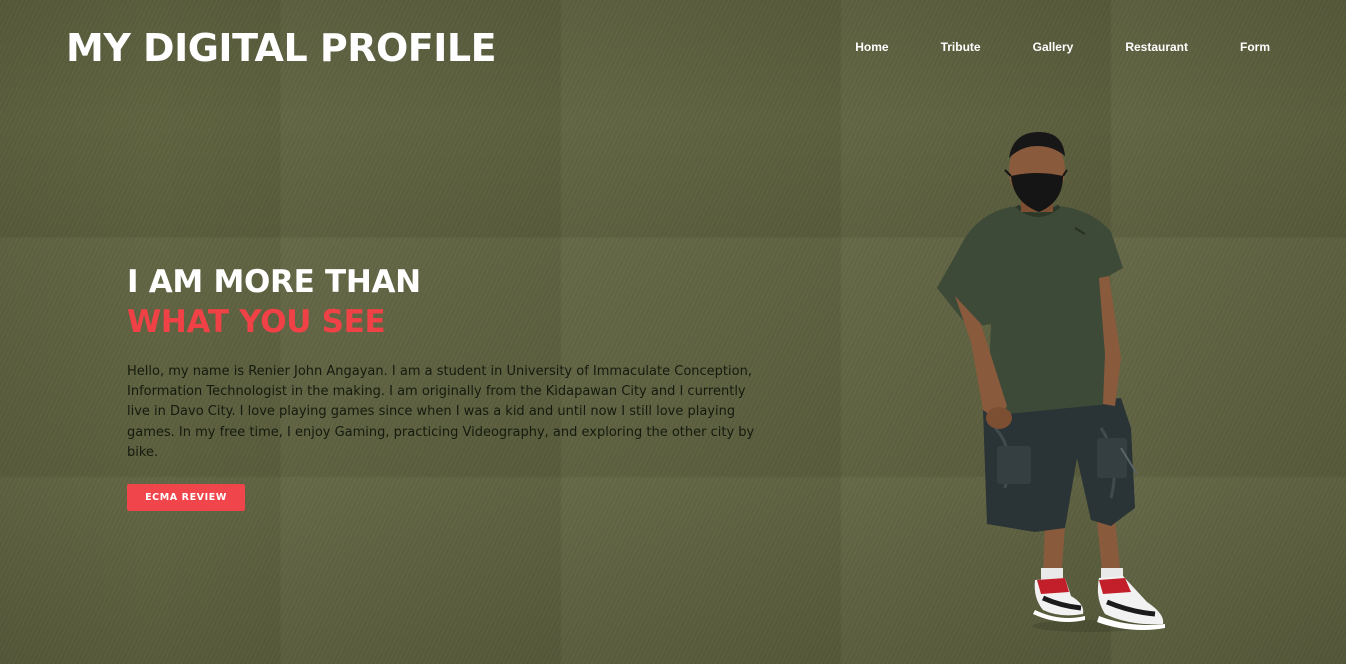 The image size is (1346, 664). What do you see at coordinates (1156, 47) in the screenshot?
I see `nav-link-restaurant: Restaurant` at bounding box center [1156, 47].